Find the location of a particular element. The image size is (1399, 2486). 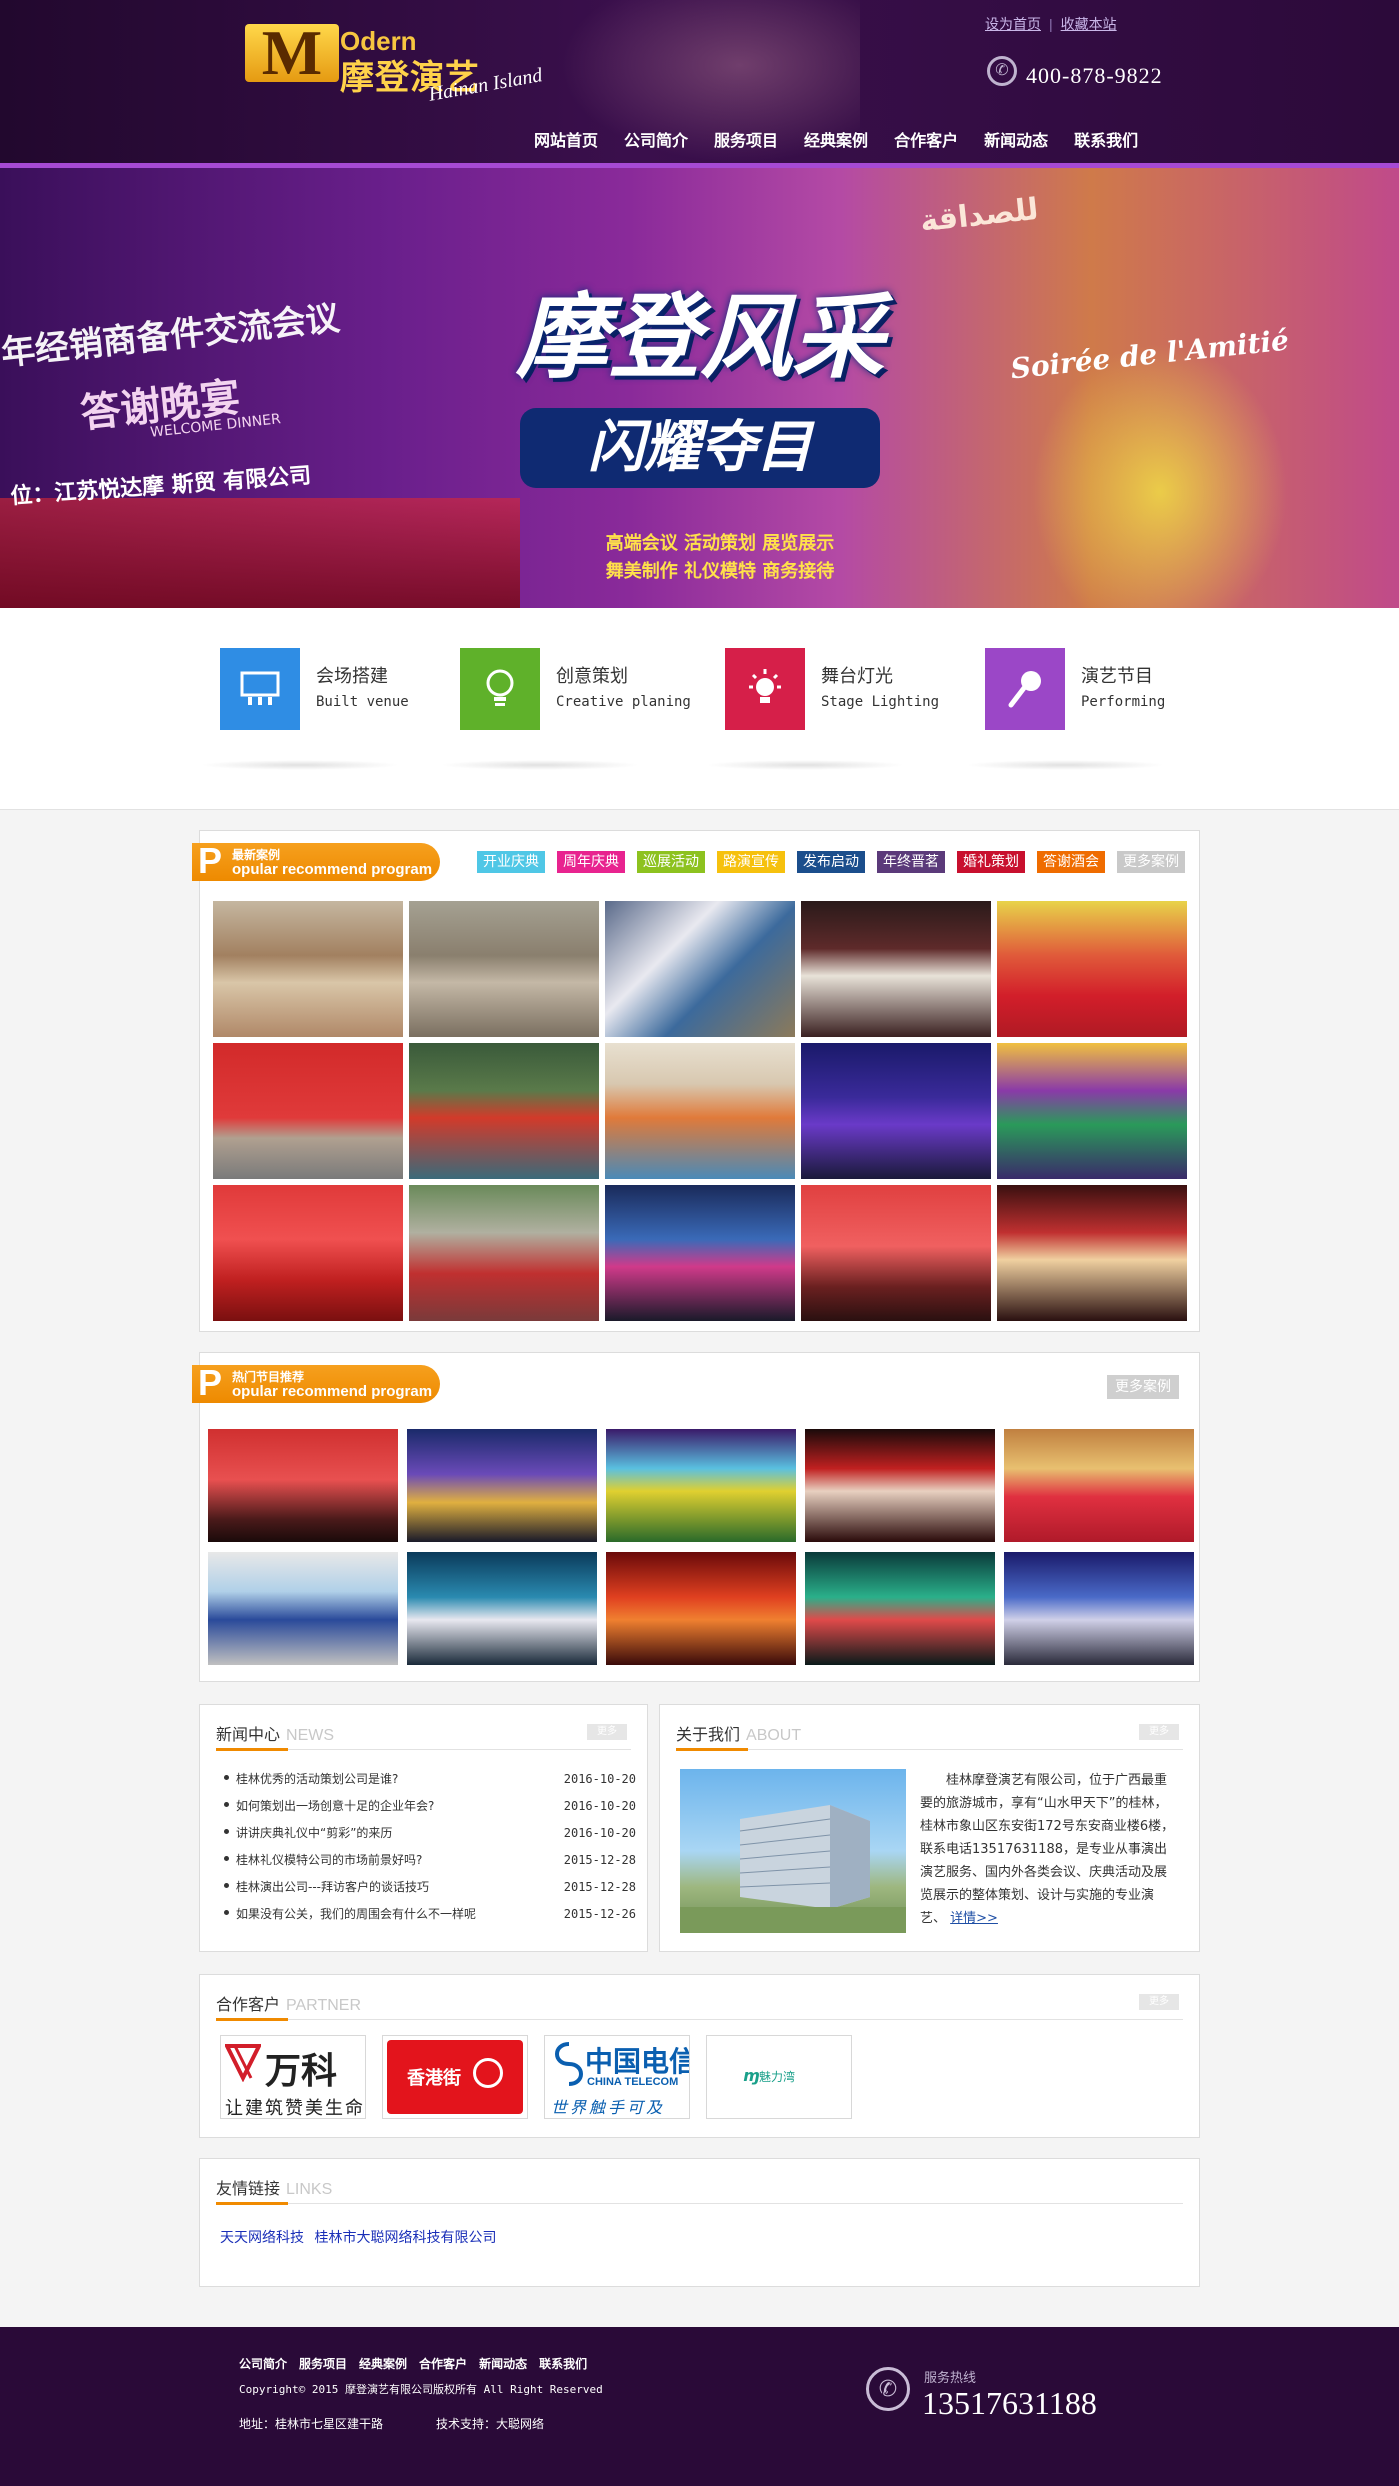

friend-link: 桂林市大聪网络科技有限公司 is located at coordinates (405, 2238).